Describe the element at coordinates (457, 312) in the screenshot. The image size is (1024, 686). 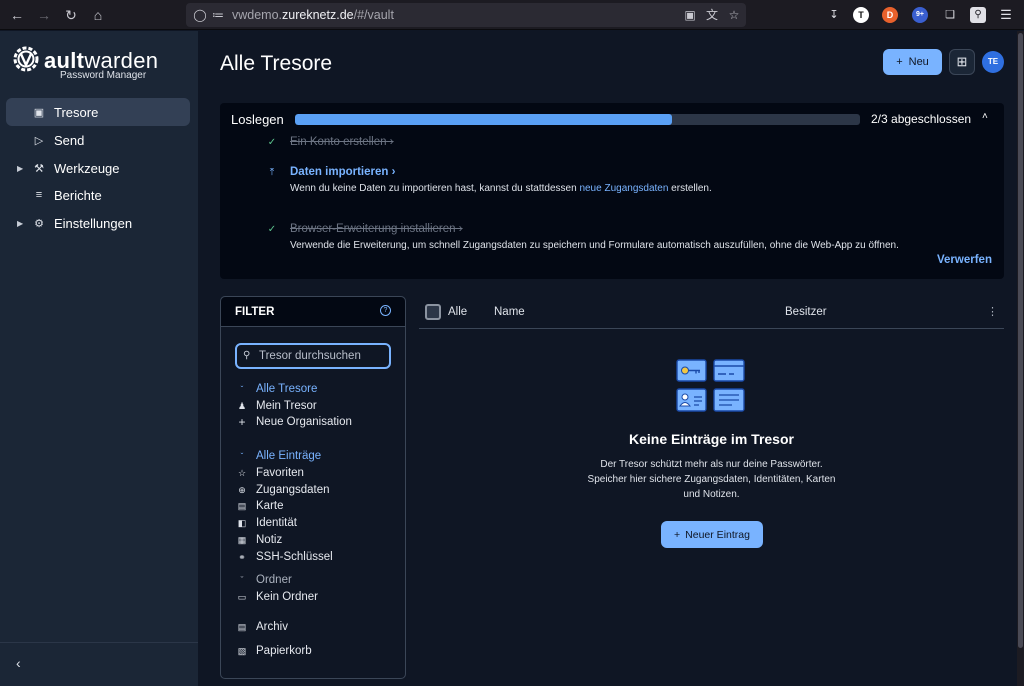
I see `column-all: Alle` at that location.